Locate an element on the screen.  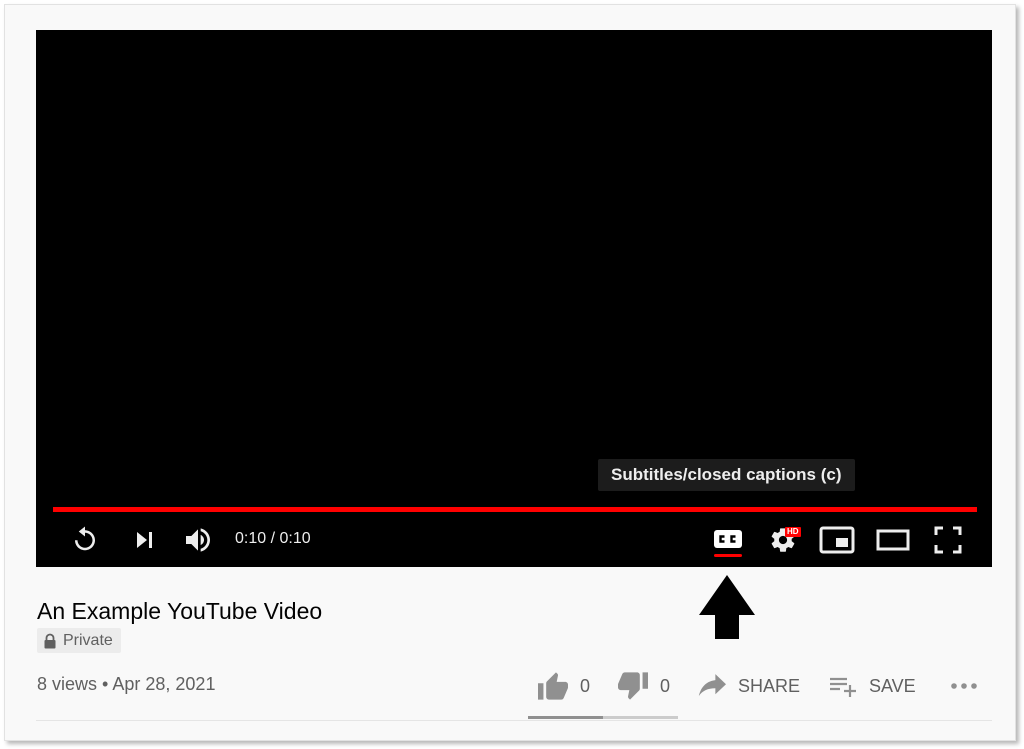
miniplayer-button is located at coordinates (837, 540).